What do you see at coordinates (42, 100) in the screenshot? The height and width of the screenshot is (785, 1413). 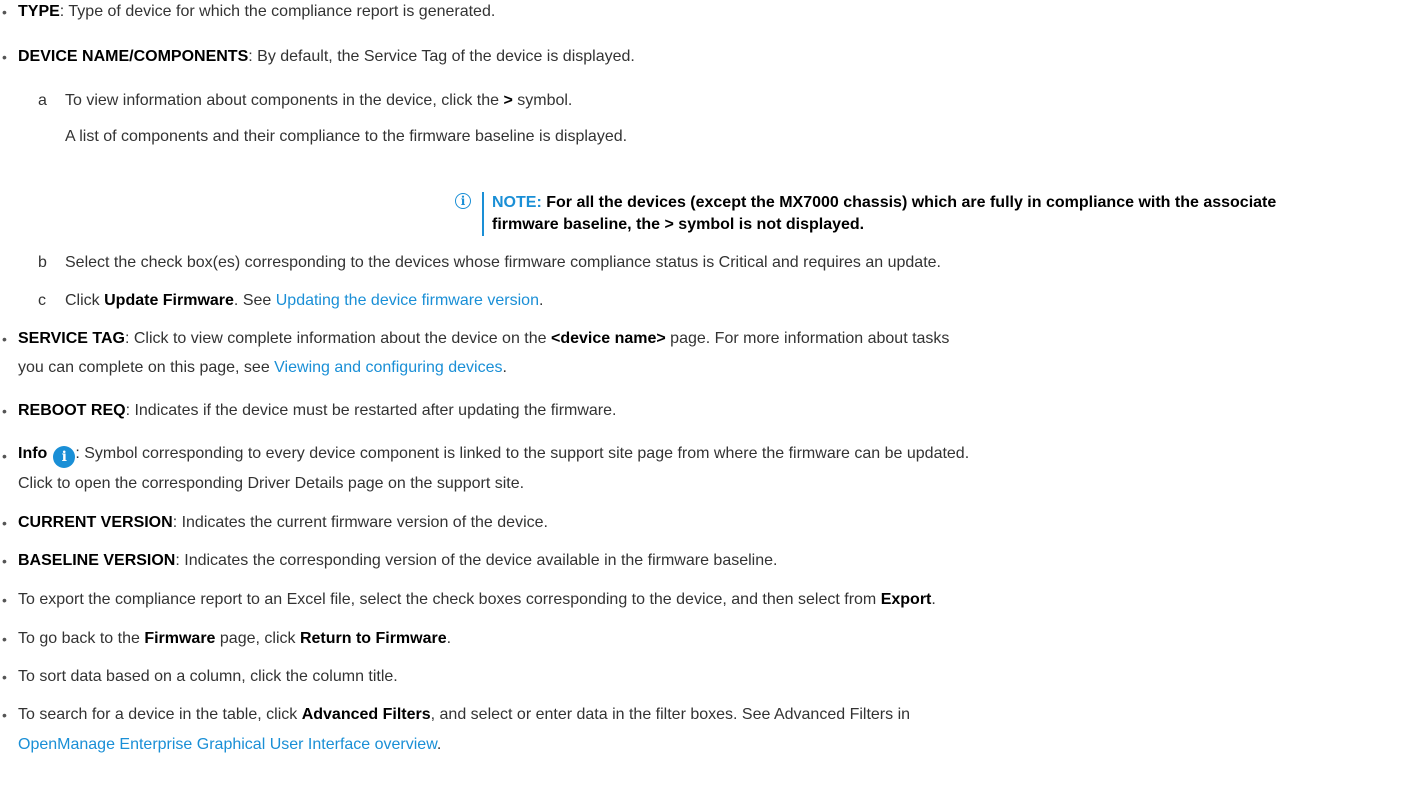 I see `step-letter-a: a` at bounding box center [42, 100].